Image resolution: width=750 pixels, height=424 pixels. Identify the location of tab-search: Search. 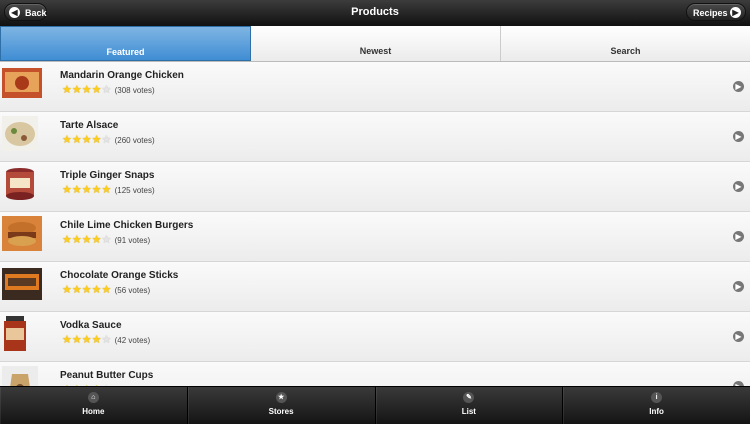
(625, 43).